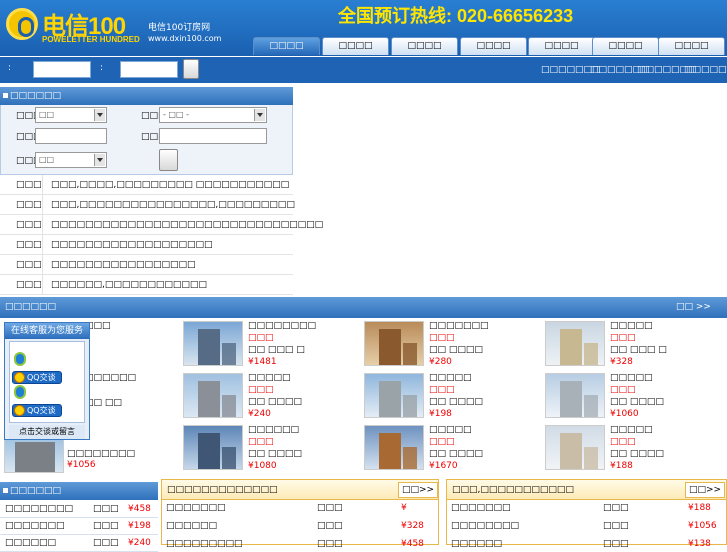  What do you see at coordinates (702, 526) in the screenshot?
I see `hotel-price: ¥1056` at bounding box center [702, 526].